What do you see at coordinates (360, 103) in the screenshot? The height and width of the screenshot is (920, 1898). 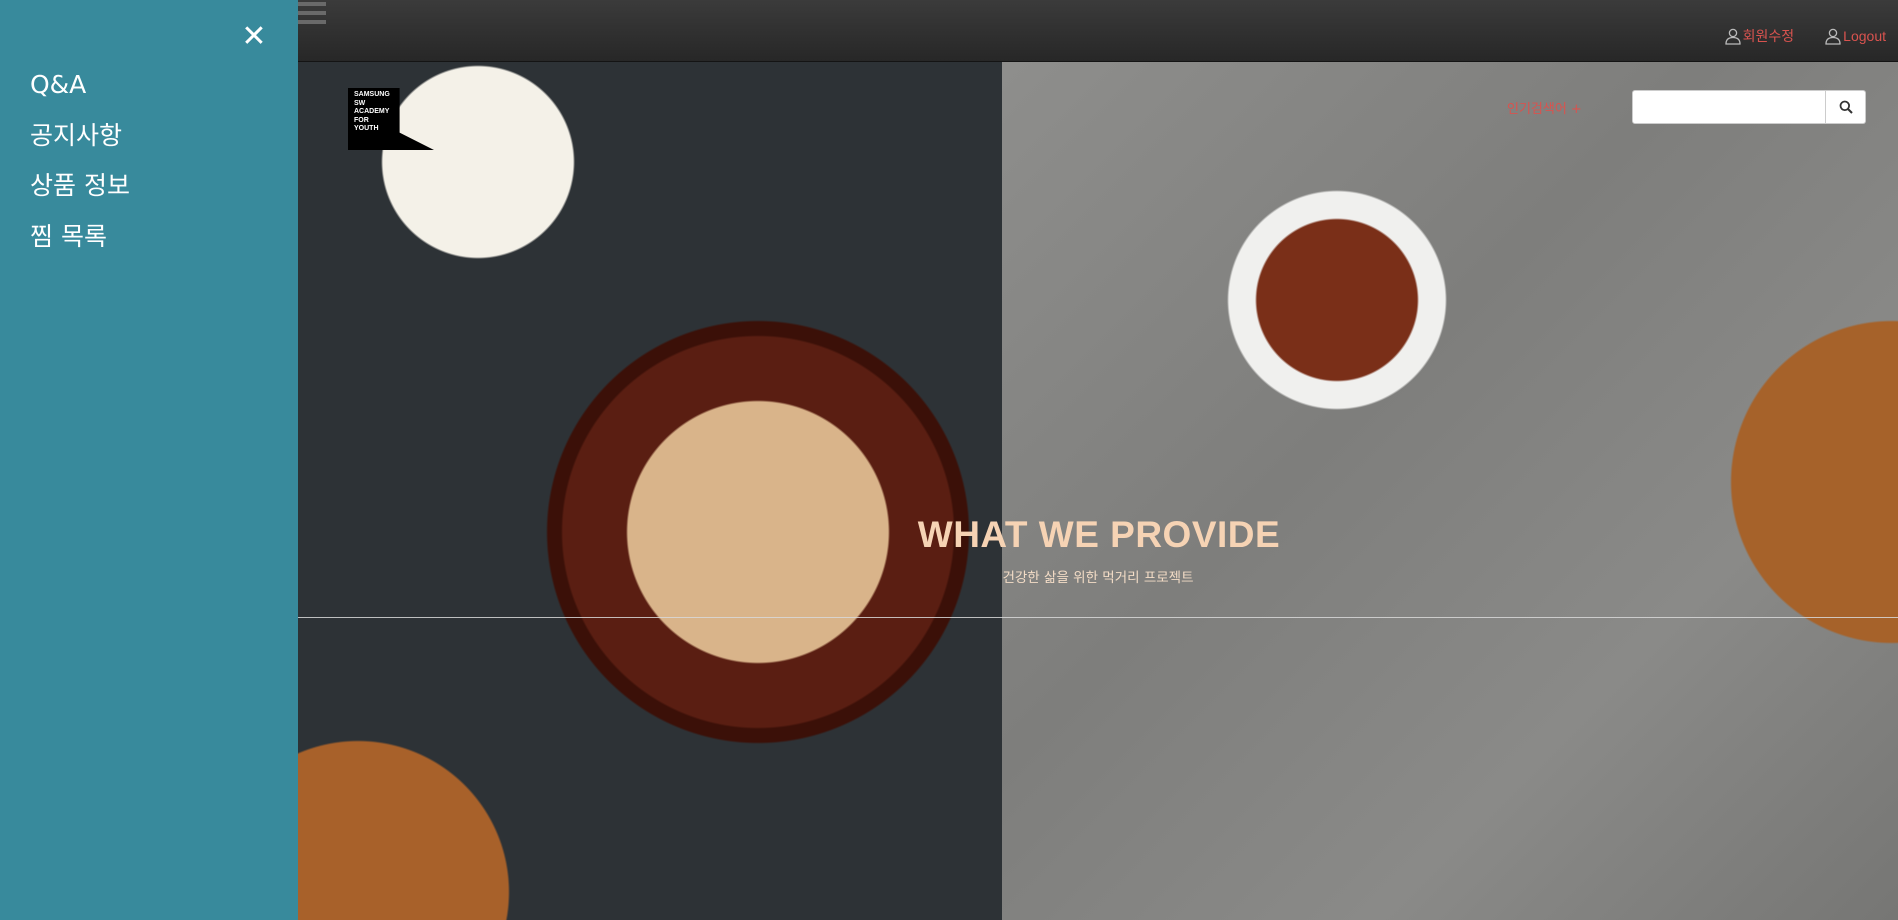 I see `logo-line: SW` at bounding box center [360, 103].